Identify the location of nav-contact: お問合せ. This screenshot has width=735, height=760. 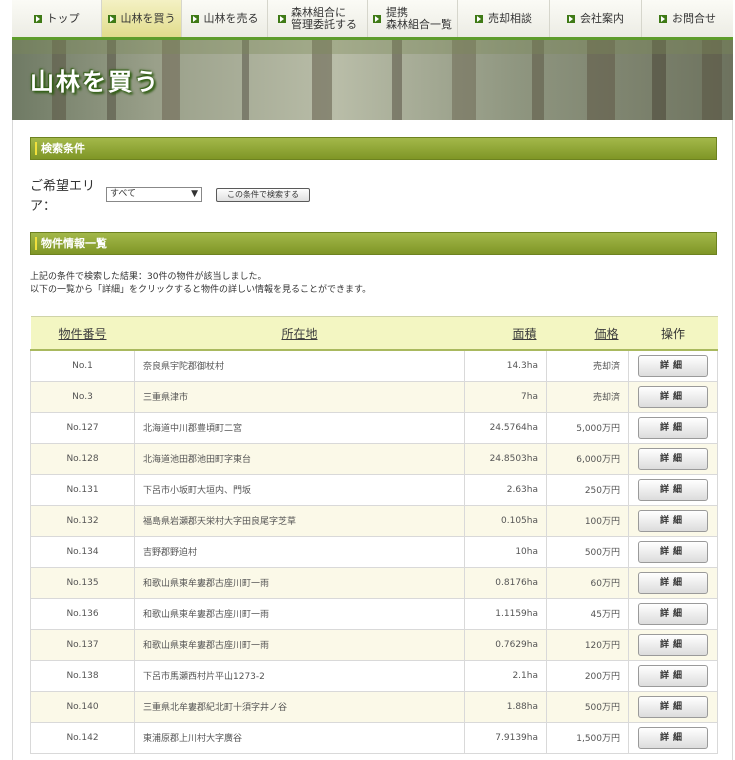
(687, 18).